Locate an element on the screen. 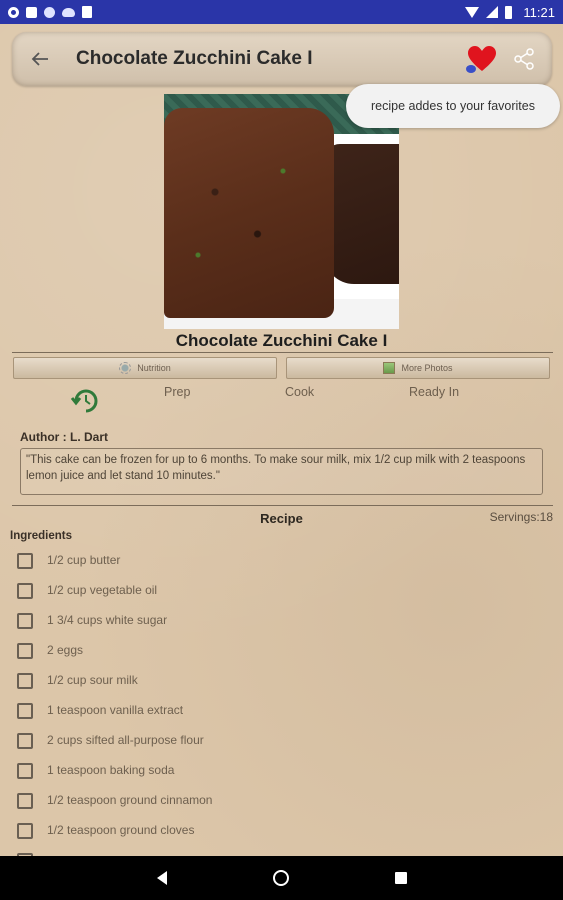 The width and height of the screenshot is (563, 900). nutrition-icon is located at coordinates (125, 368).